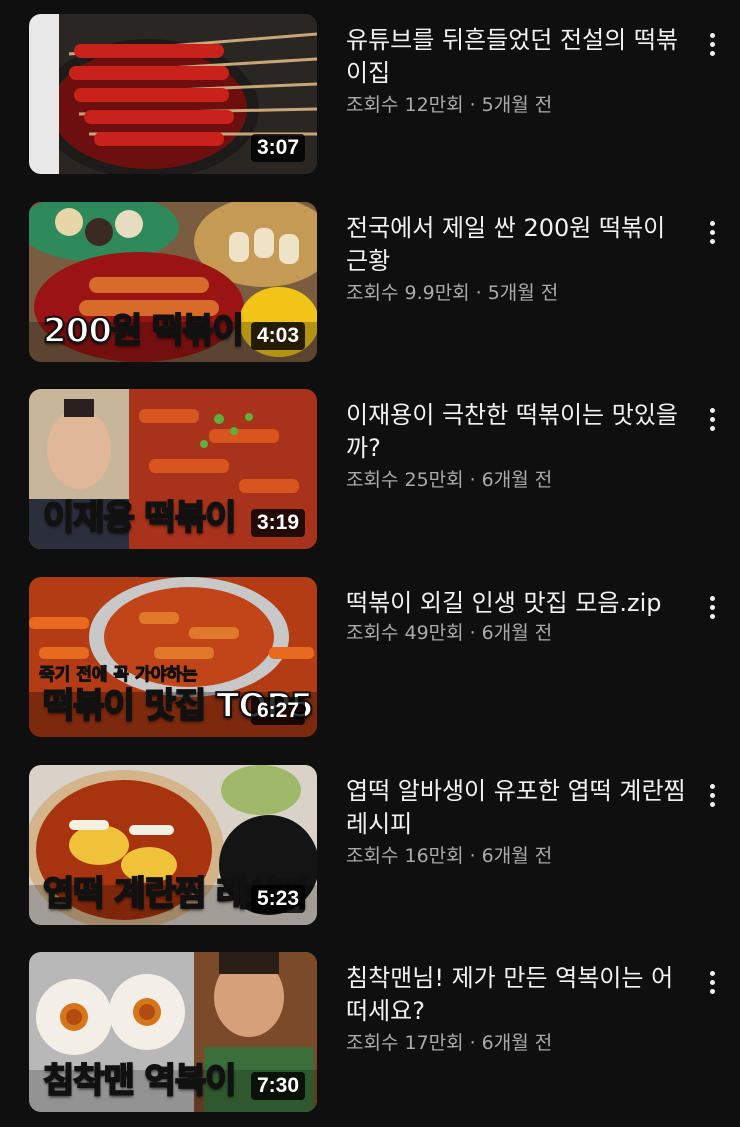 The image size is (740, 1127). Describe the element at coordinates (140, 518) in the screenshot. I see `thumbnail-caption: 이재용 떡볶이` at that location.